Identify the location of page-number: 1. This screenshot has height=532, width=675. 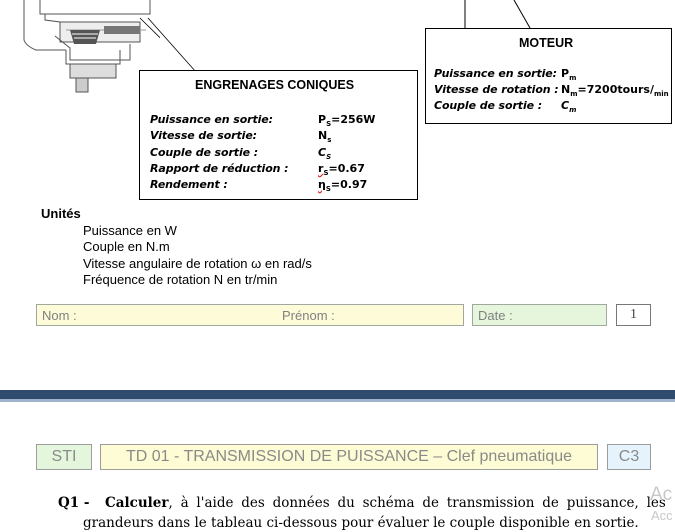
(633, 314).